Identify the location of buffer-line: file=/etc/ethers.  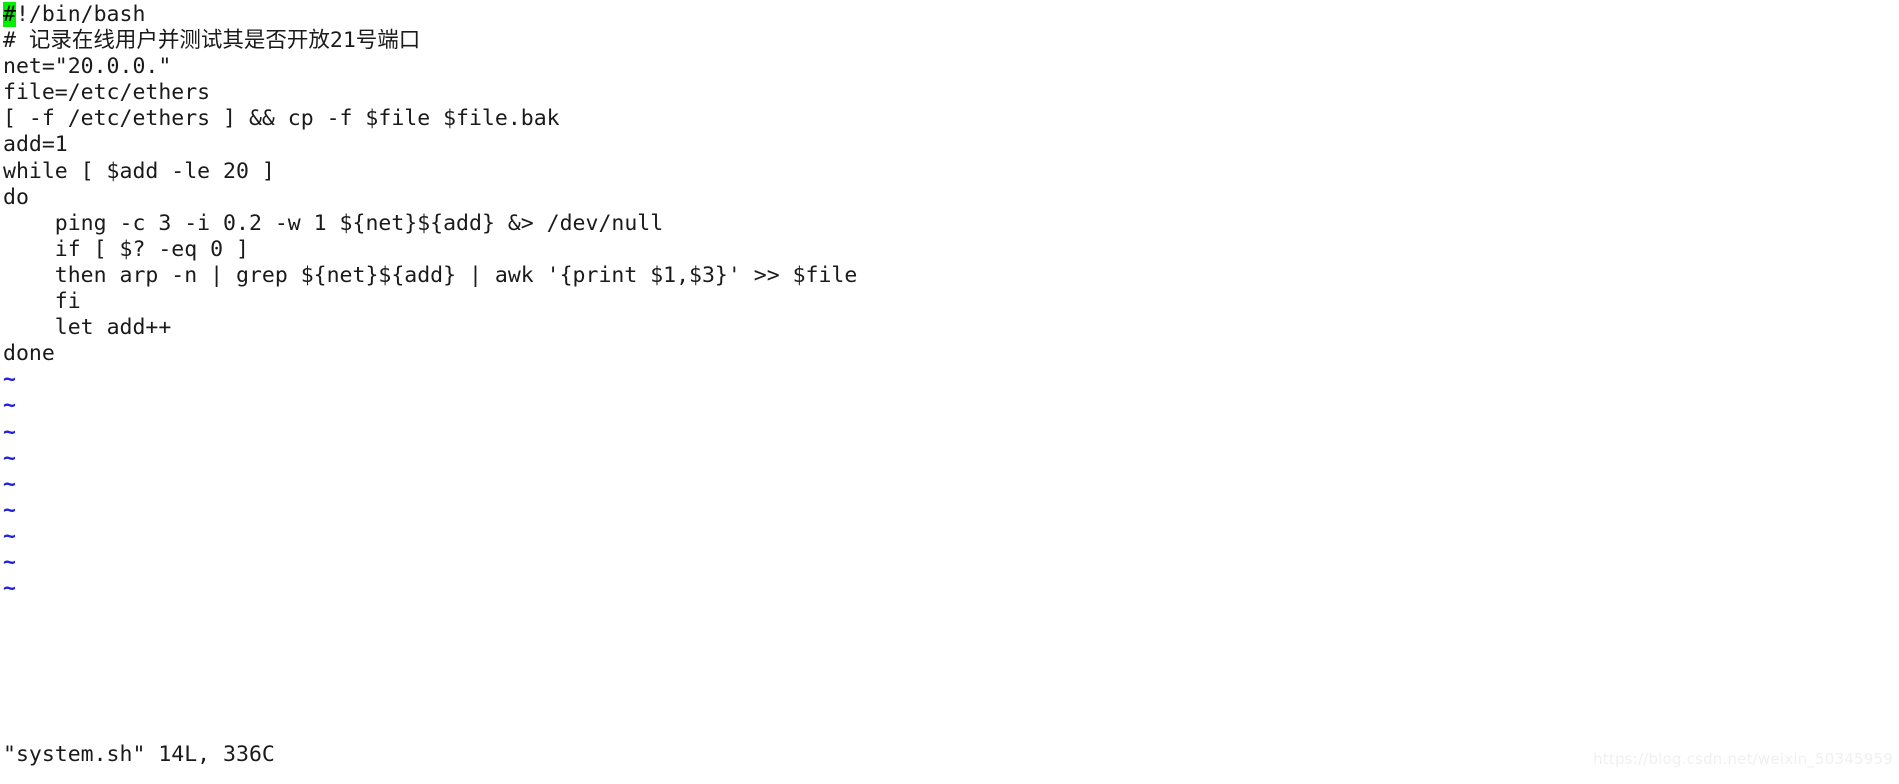
(948, 93).